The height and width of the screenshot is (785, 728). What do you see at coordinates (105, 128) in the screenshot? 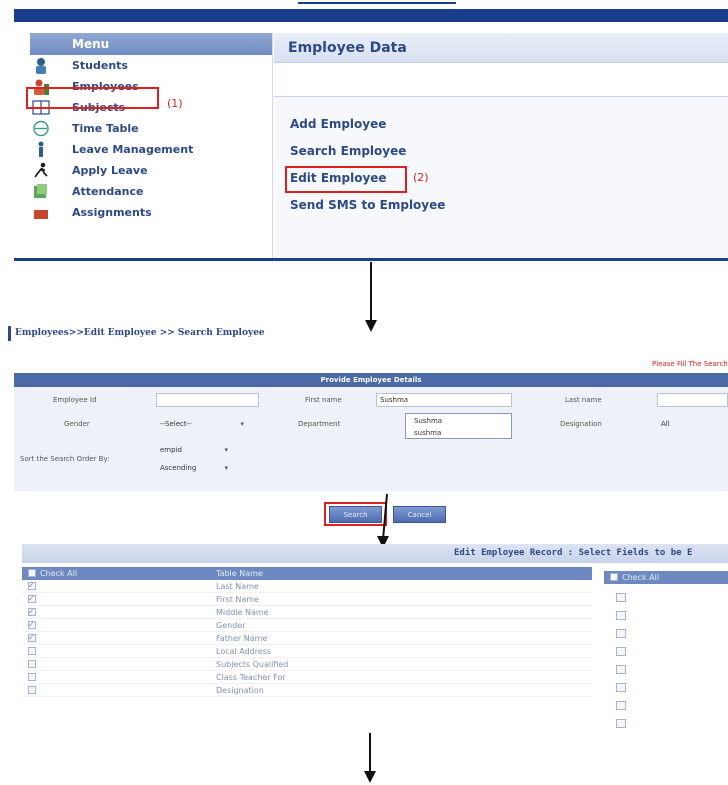
I see `sidebar-item-label: Time Table` at bounding box center [105, 128].